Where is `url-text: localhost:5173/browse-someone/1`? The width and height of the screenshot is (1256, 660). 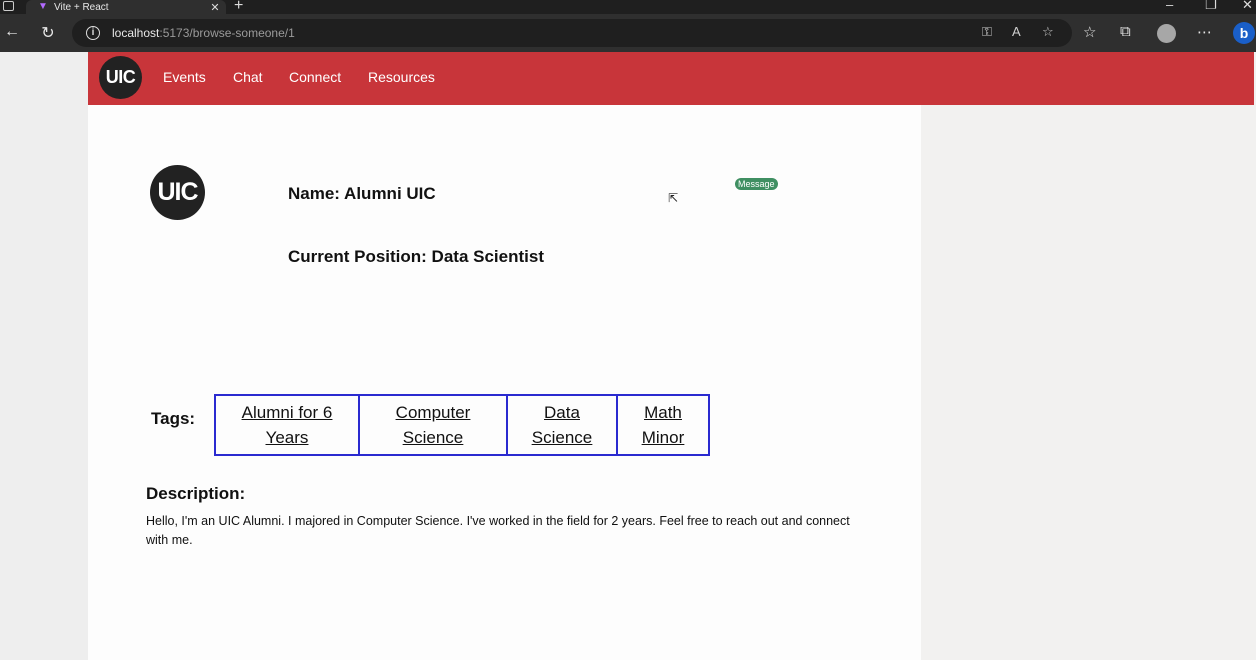 url-text: localhost:5173/browse-someone/1 is located at coordinates (203, 33).